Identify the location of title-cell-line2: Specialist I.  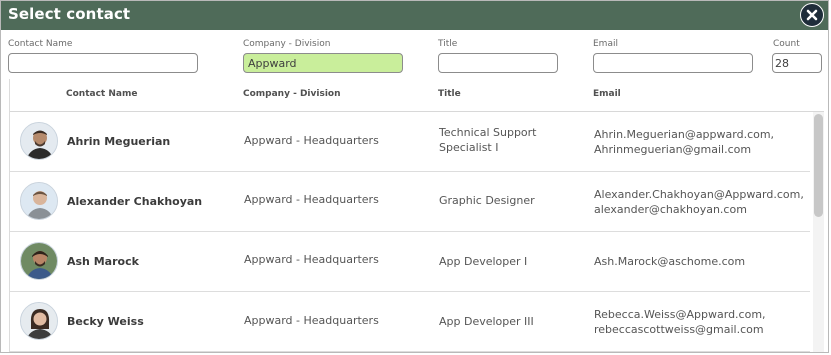
(469, 147).